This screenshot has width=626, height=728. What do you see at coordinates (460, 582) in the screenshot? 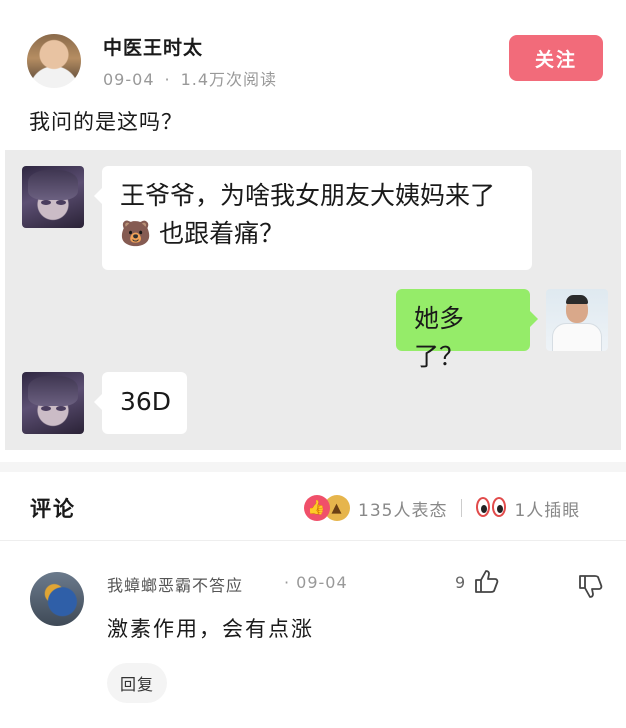
I see `comment-like-count: 9` at bounding box center [460, 582].